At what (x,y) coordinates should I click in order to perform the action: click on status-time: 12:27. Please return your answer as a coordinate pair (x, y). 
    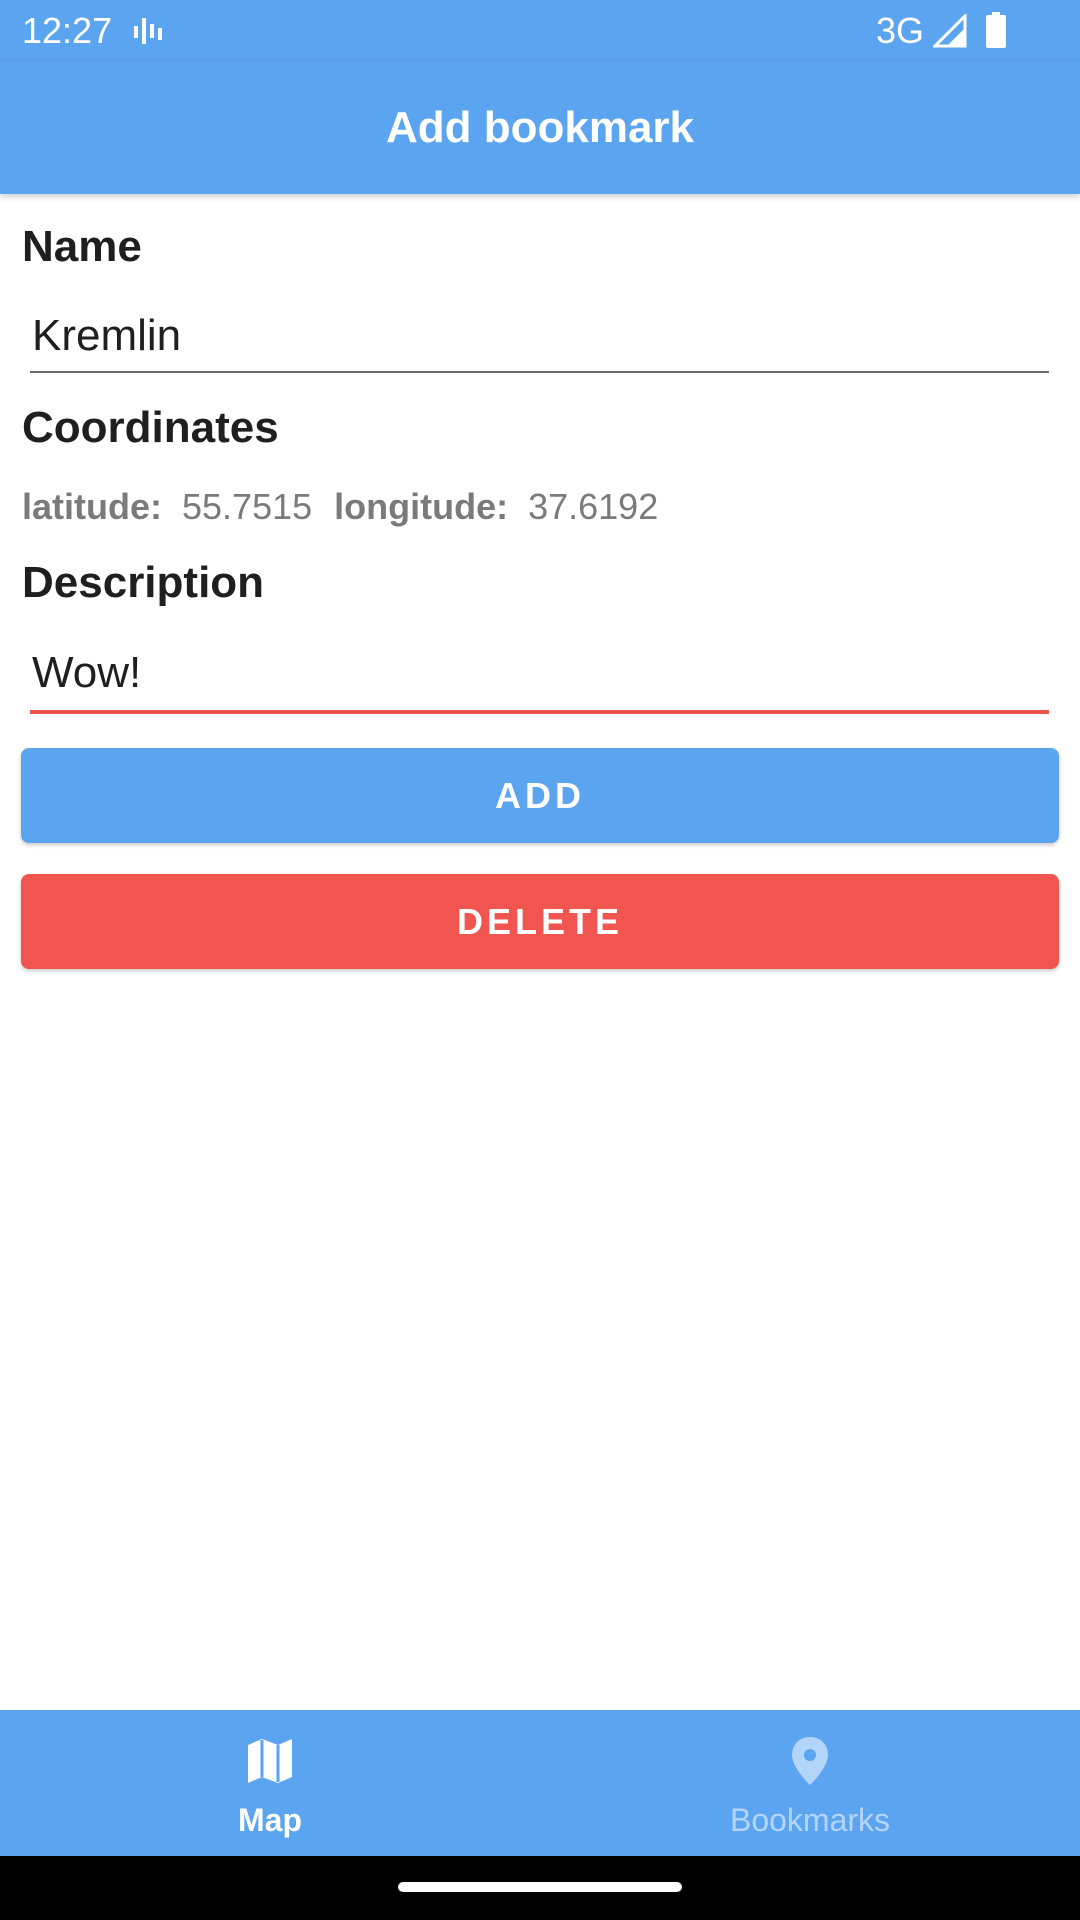
    Looking at the image, I should click on (67, 30).